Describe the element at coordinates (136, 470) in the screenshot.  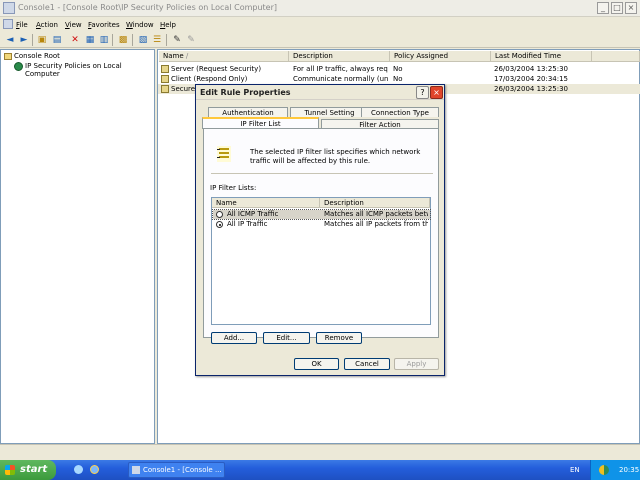
I see `console-task-icon` at that location.